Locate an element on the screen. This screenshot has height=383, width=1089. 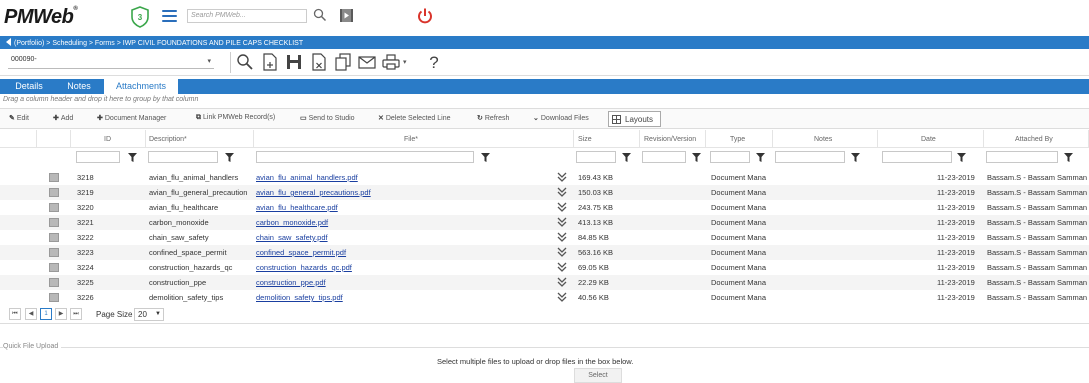
cell-file: demolition_safety_tips.pdf is located at coordinates (401, 297).